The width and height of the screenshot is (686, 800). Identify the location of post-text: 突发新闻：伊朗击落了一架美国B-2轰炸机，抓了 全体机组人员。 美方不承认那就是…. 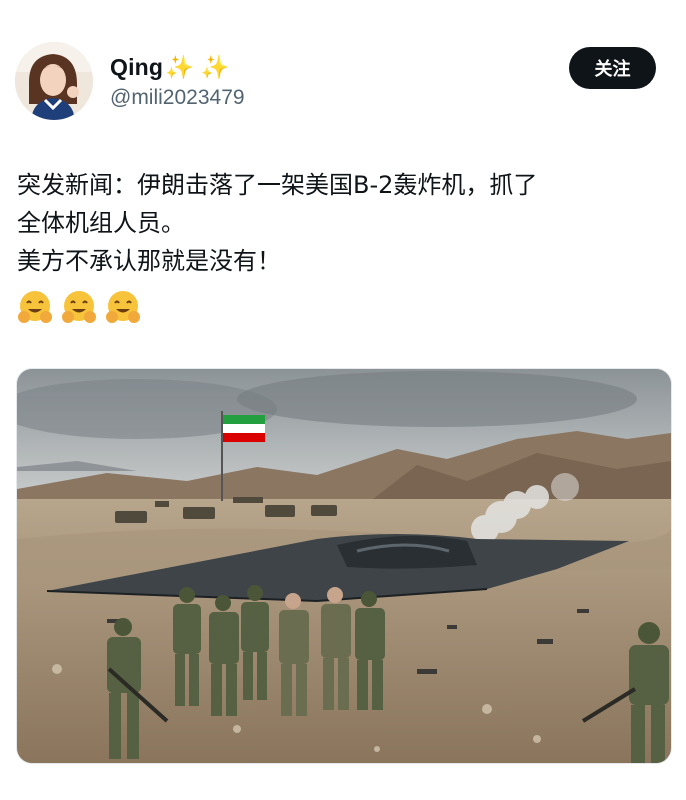
(347, 223).